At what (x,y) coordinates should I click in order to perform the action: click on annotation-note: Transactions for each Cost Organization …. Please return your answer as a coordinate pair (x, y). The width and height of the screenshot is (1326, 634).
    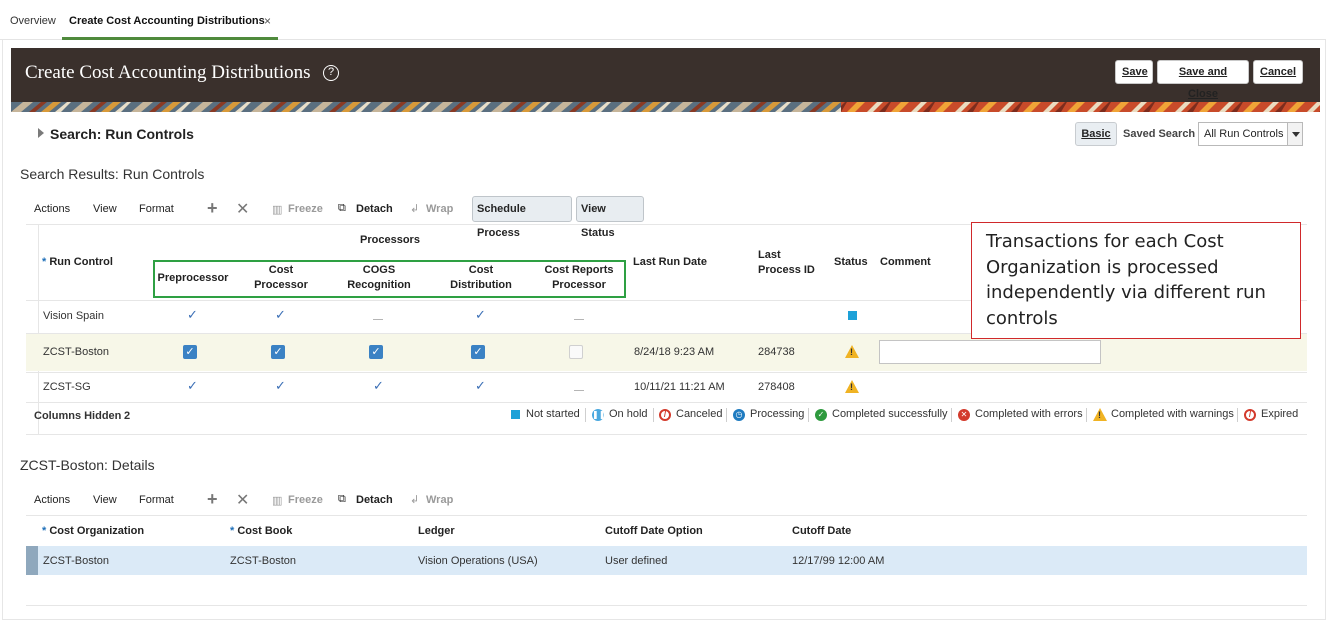
    Looking at the image, I should click on (1136, 280).